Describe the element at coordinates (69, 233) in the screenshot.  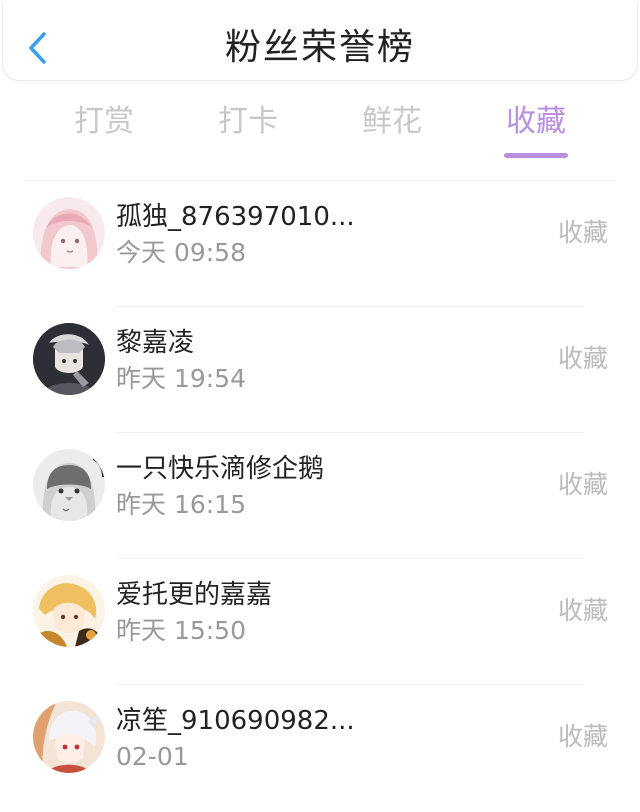
I see `anime-girl-avatar` at that location.